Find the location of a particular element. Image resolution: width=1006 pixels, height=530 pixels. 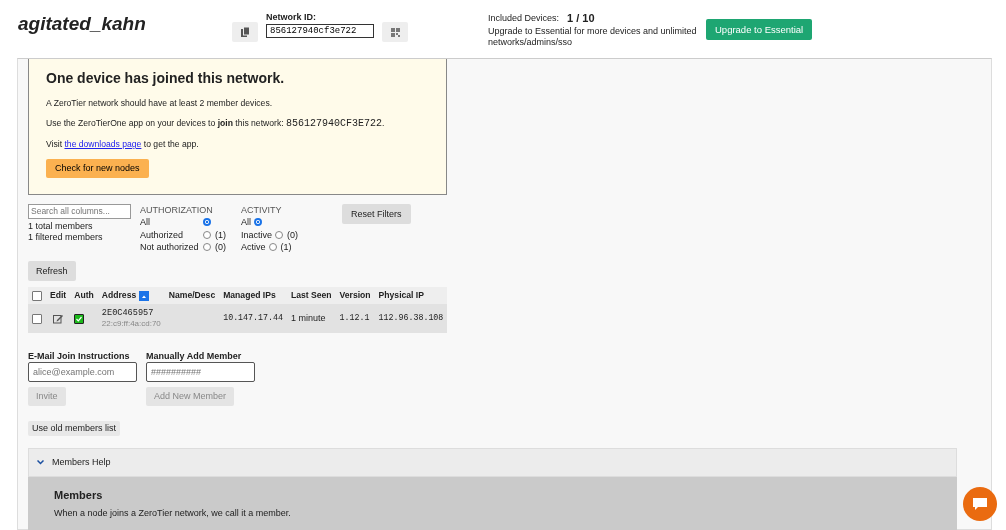

filter-heading: AUTHORIZATION is located at coordinates (177, 210).